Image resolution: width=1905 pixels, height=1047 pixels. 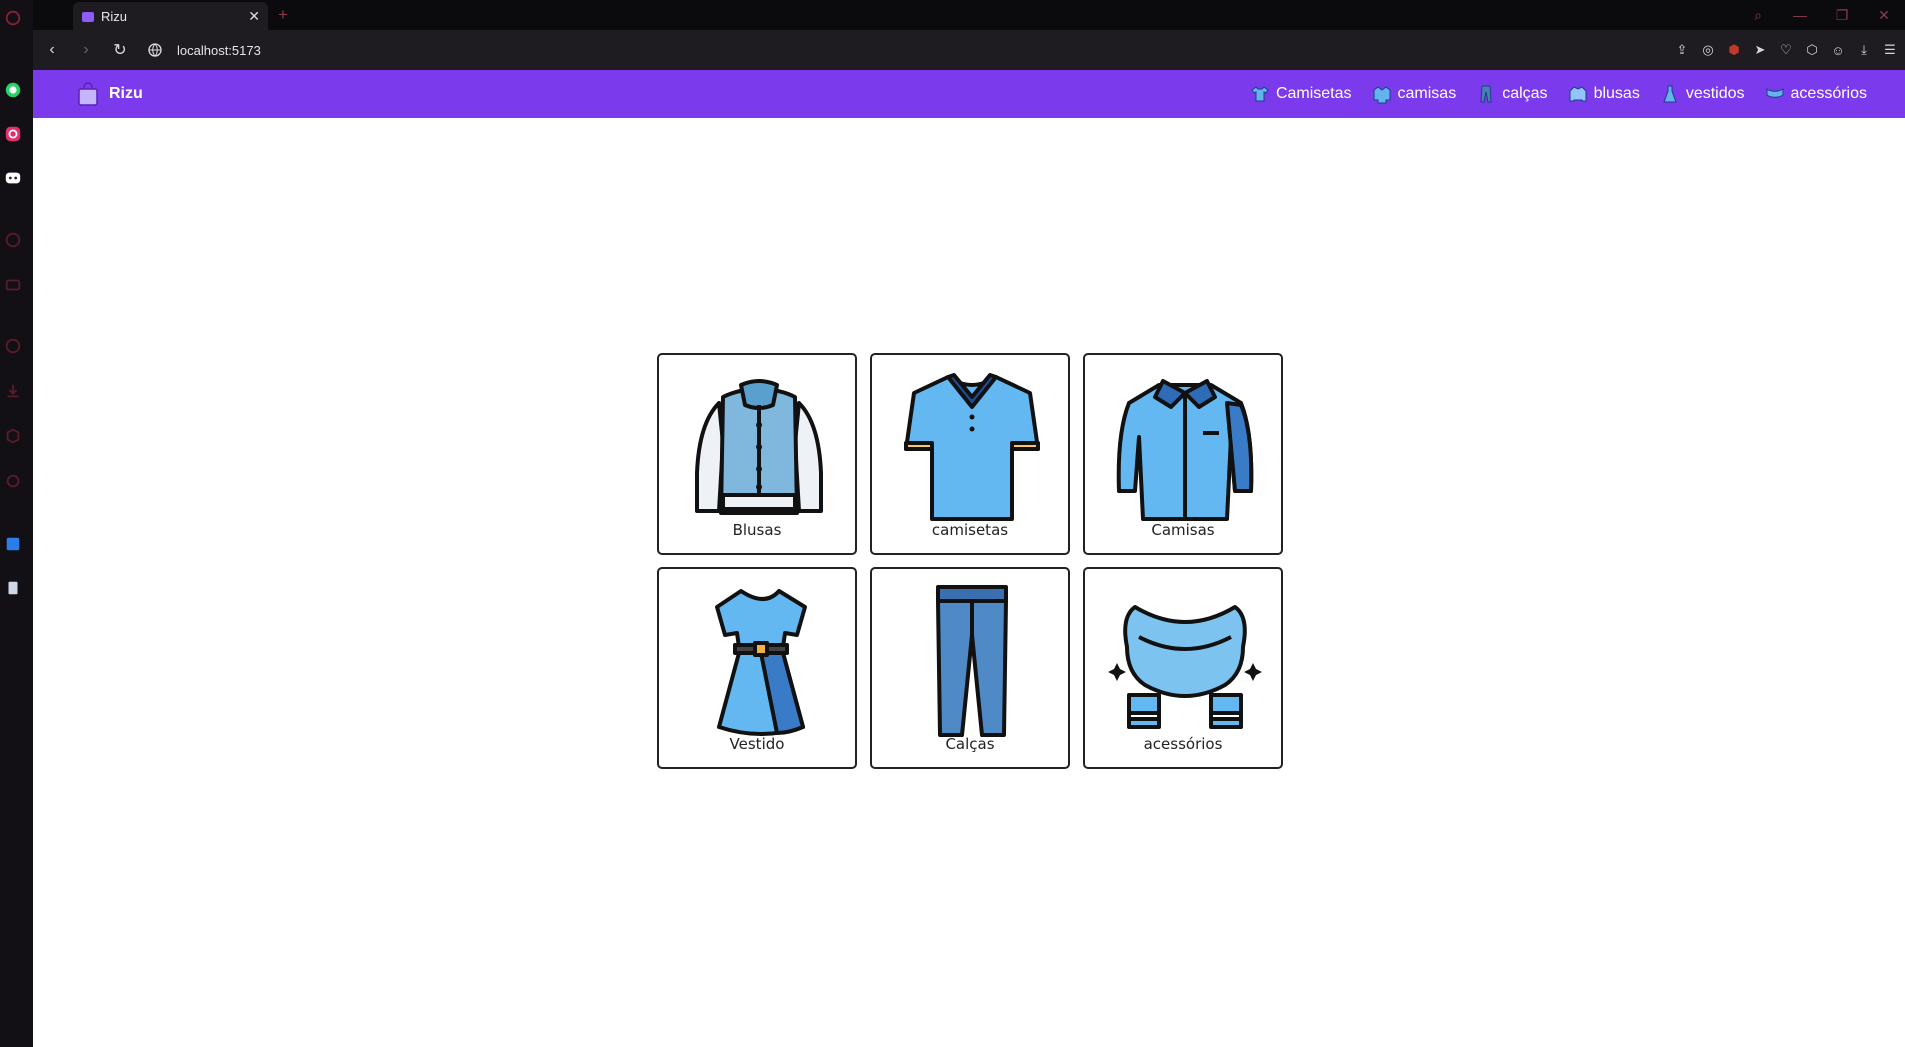 What do you see at coordinates (52, 50) in the screenshot?
I see `back-button: ‹` at bounding box center [52, 50].